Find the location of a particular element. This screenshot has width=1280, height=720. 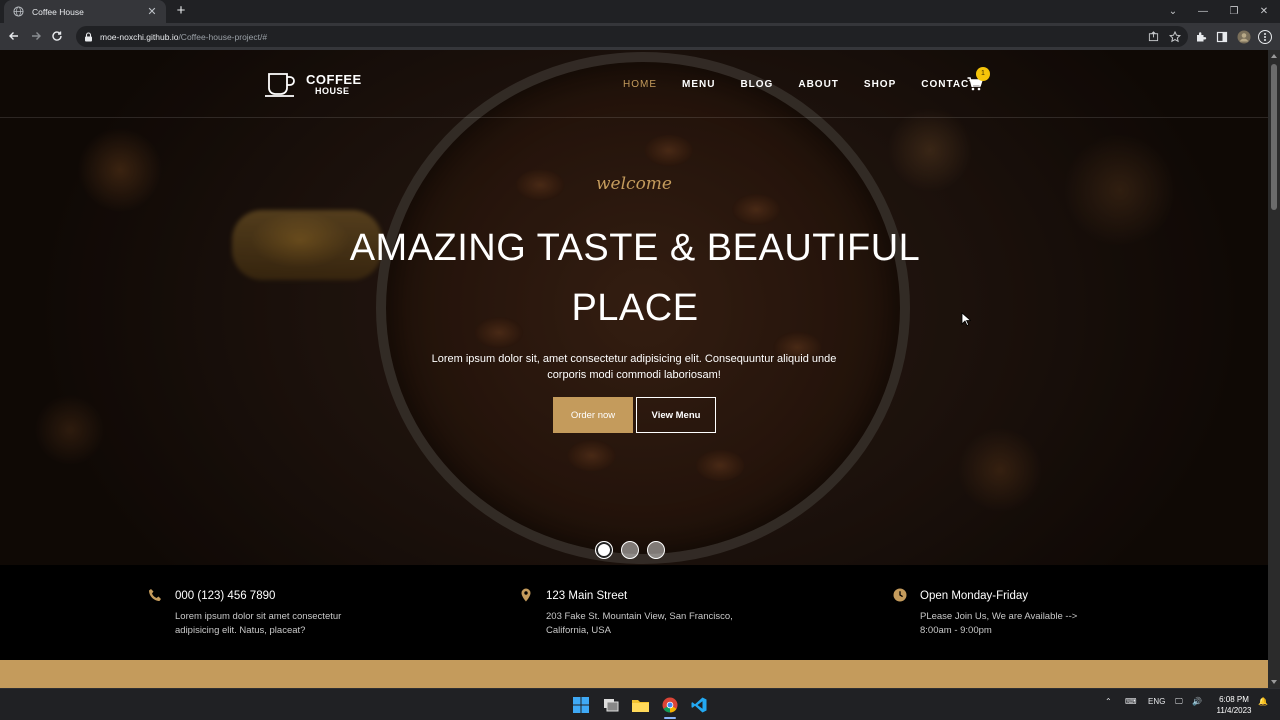

url-host: moe-noxchi.github.io is located at coordinates (139, 36).